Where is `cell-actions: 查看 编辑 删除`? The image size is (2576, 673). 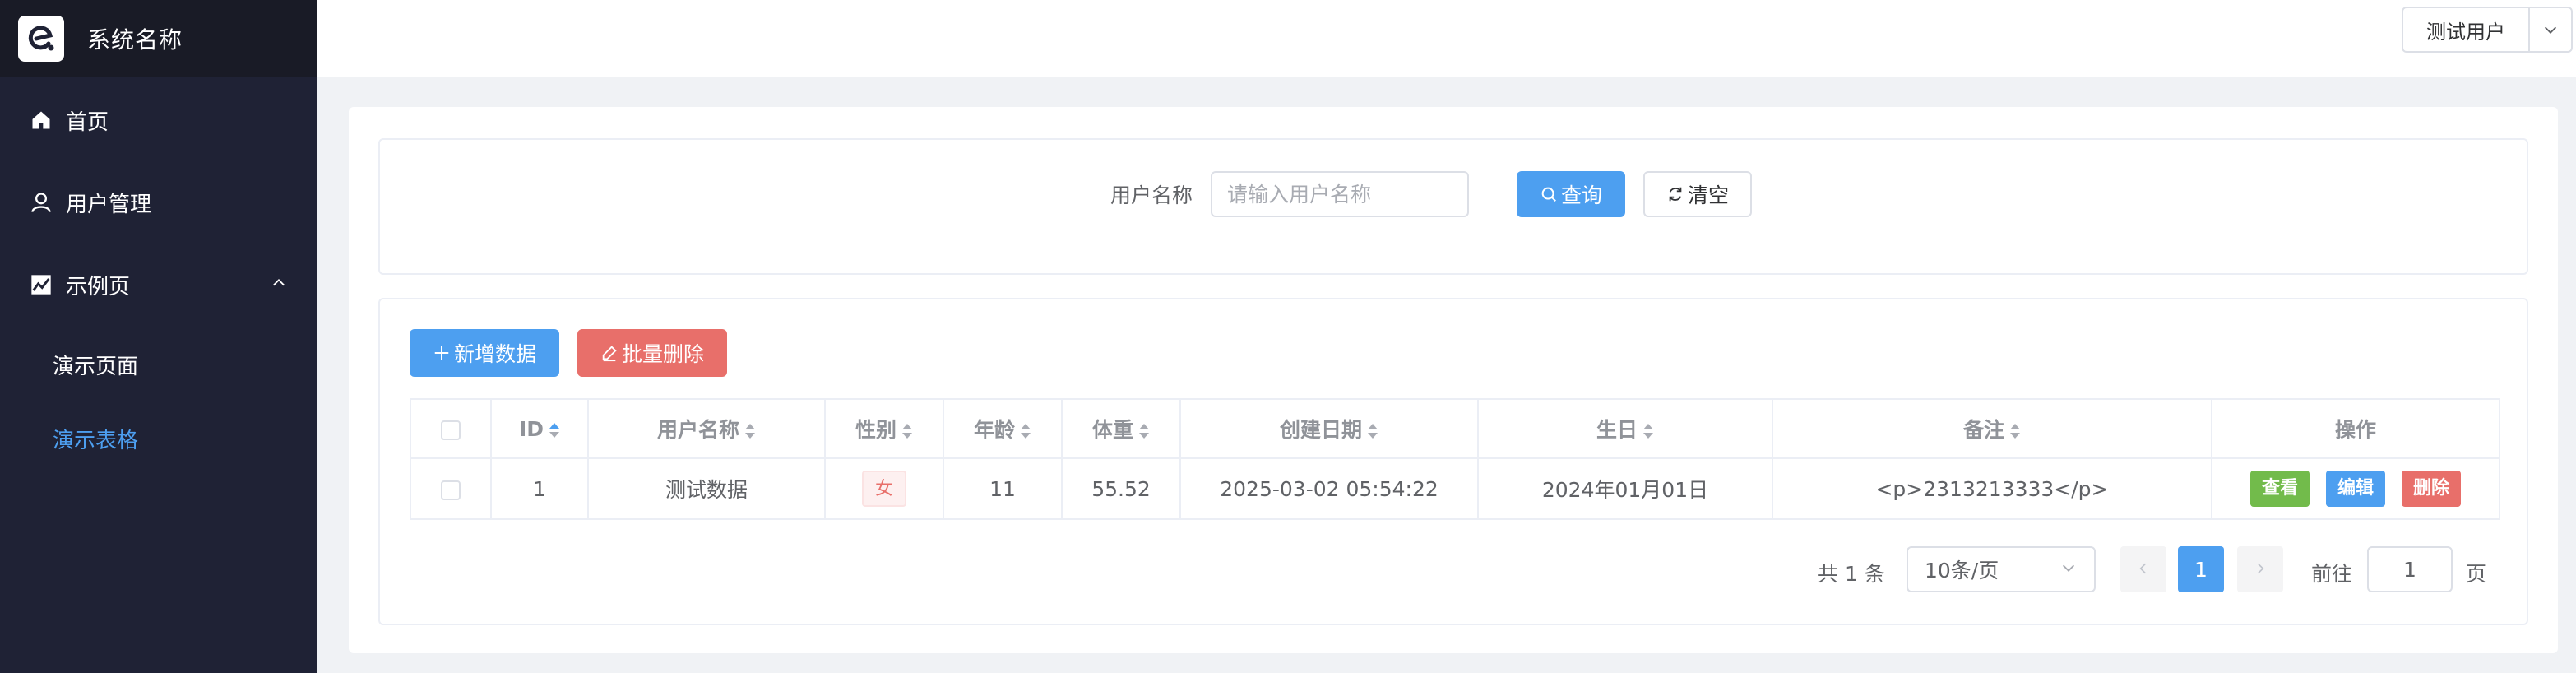
cell-actions: 查看 编辑 删除 is located at coordinates (2356, 488).